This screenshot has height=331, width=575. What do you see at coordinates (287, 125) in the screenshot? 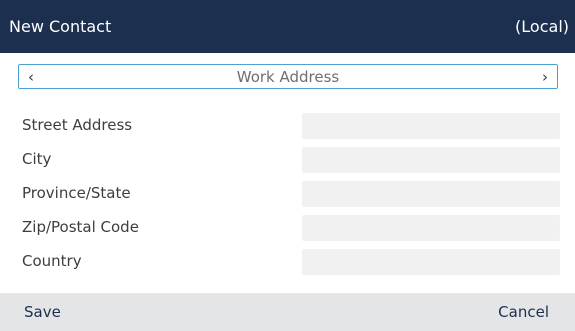
I see `street-address-row: Street Address` at bounding box center [287, 125].